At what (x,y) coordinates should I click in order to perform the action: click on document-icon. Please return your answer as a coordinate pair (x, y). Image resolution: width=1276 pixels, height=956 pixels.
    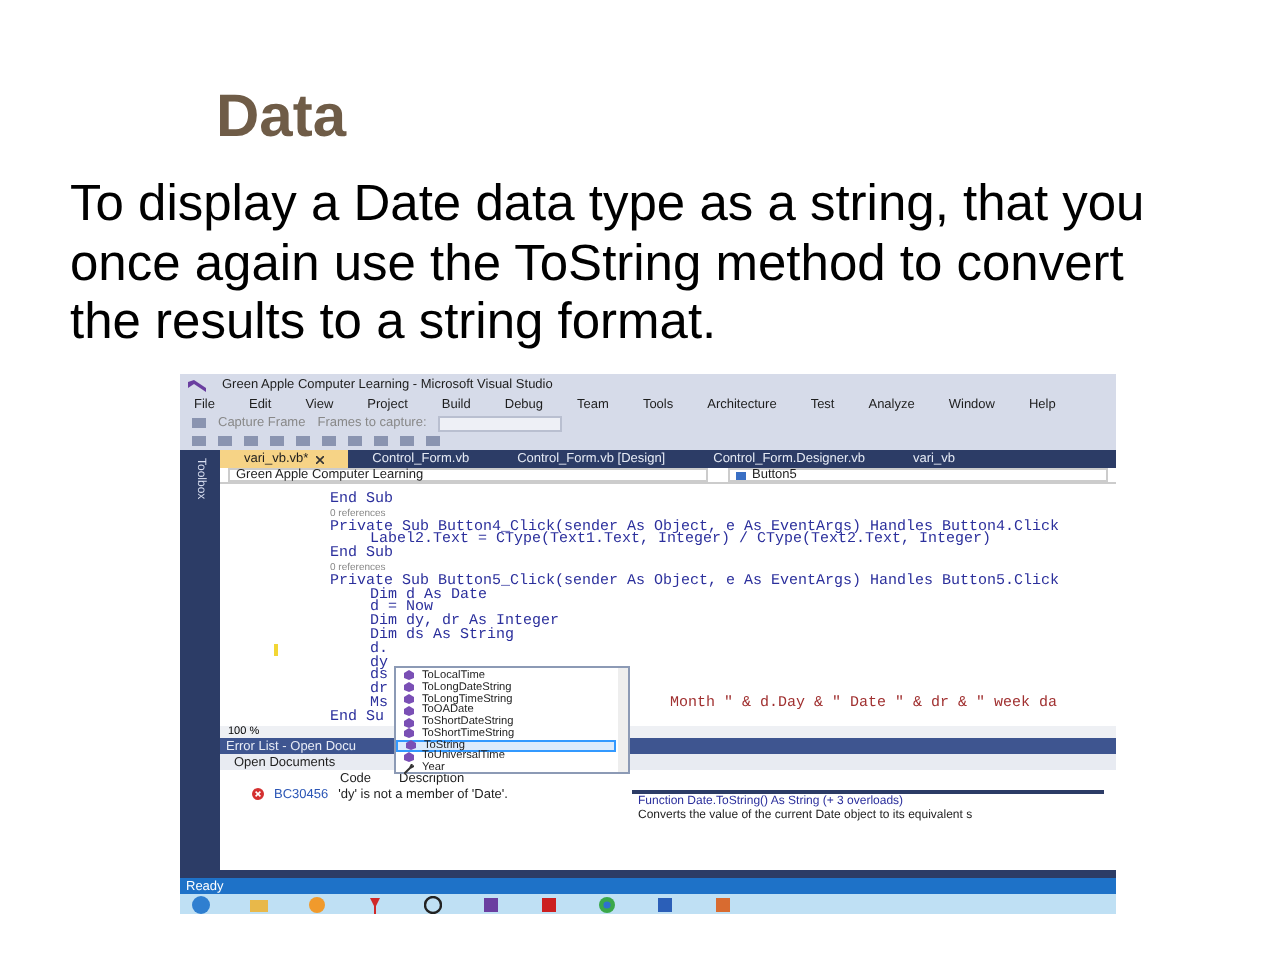
    Looking at the image, I should click on (549, 904).